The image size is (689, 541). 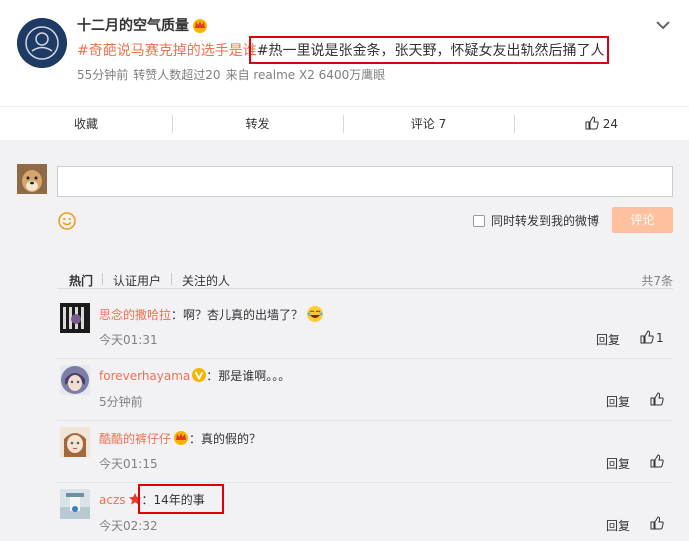 What do you see at coordinates (237, 315) in the screenshot?
I see `comment-text: ：啊？杏儿真的出墙了？` at bounding box center [237, 315].